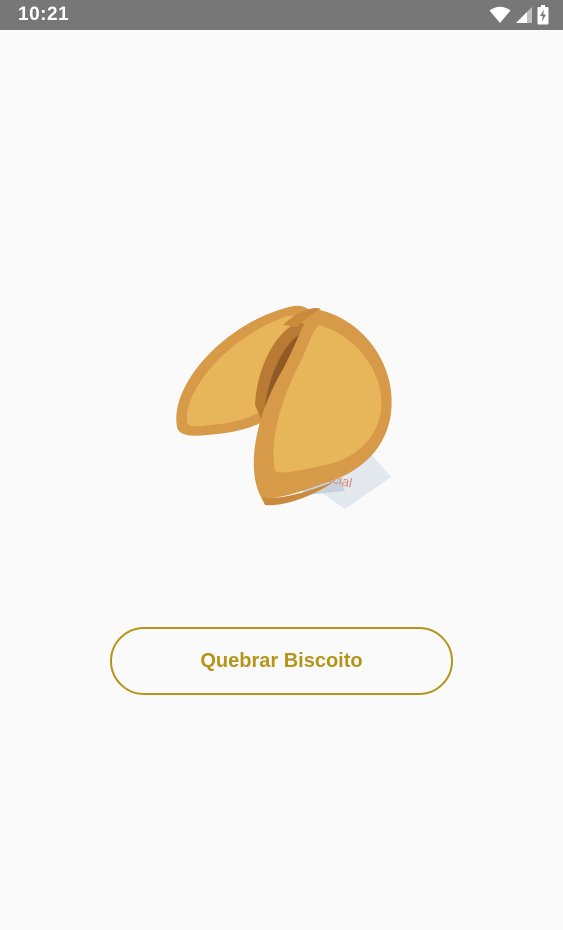 The image size is (563, 930). I want to click on fortune-cookie-icon: ecial, so click(284, 407).